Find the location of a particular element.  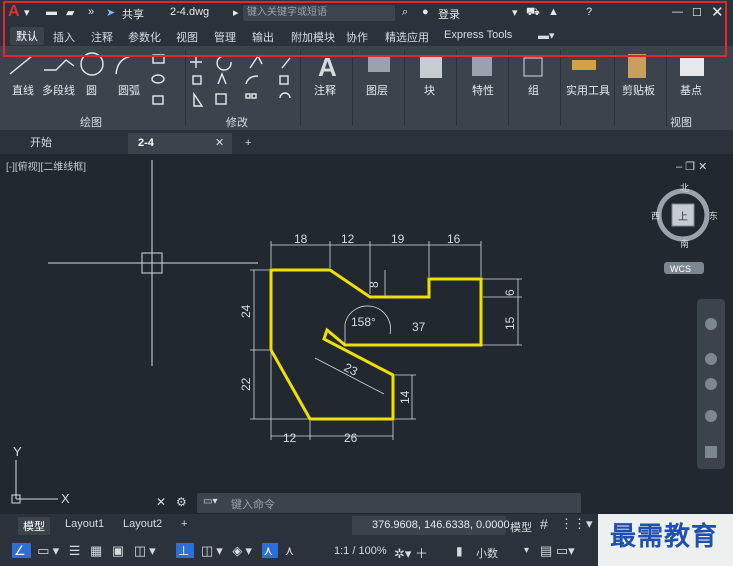

viewcube-north: 北 is located at coordinates (684, 188).